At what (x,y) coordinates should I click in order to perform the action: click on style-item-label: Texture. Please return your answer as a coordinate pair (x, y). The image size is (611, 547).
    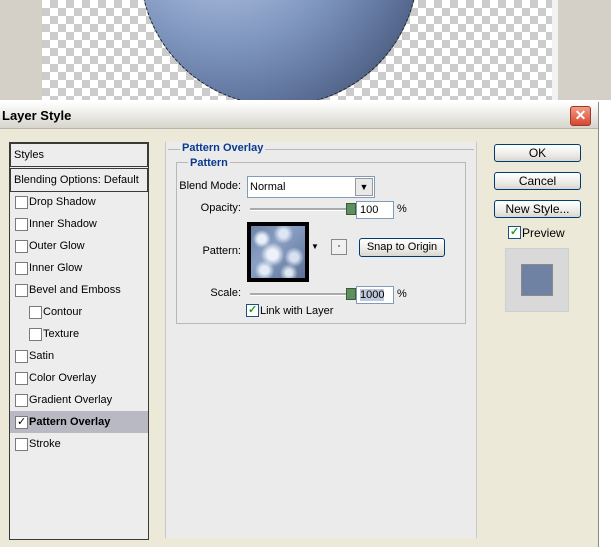
    Looking at the image, I should click on (61, 334).